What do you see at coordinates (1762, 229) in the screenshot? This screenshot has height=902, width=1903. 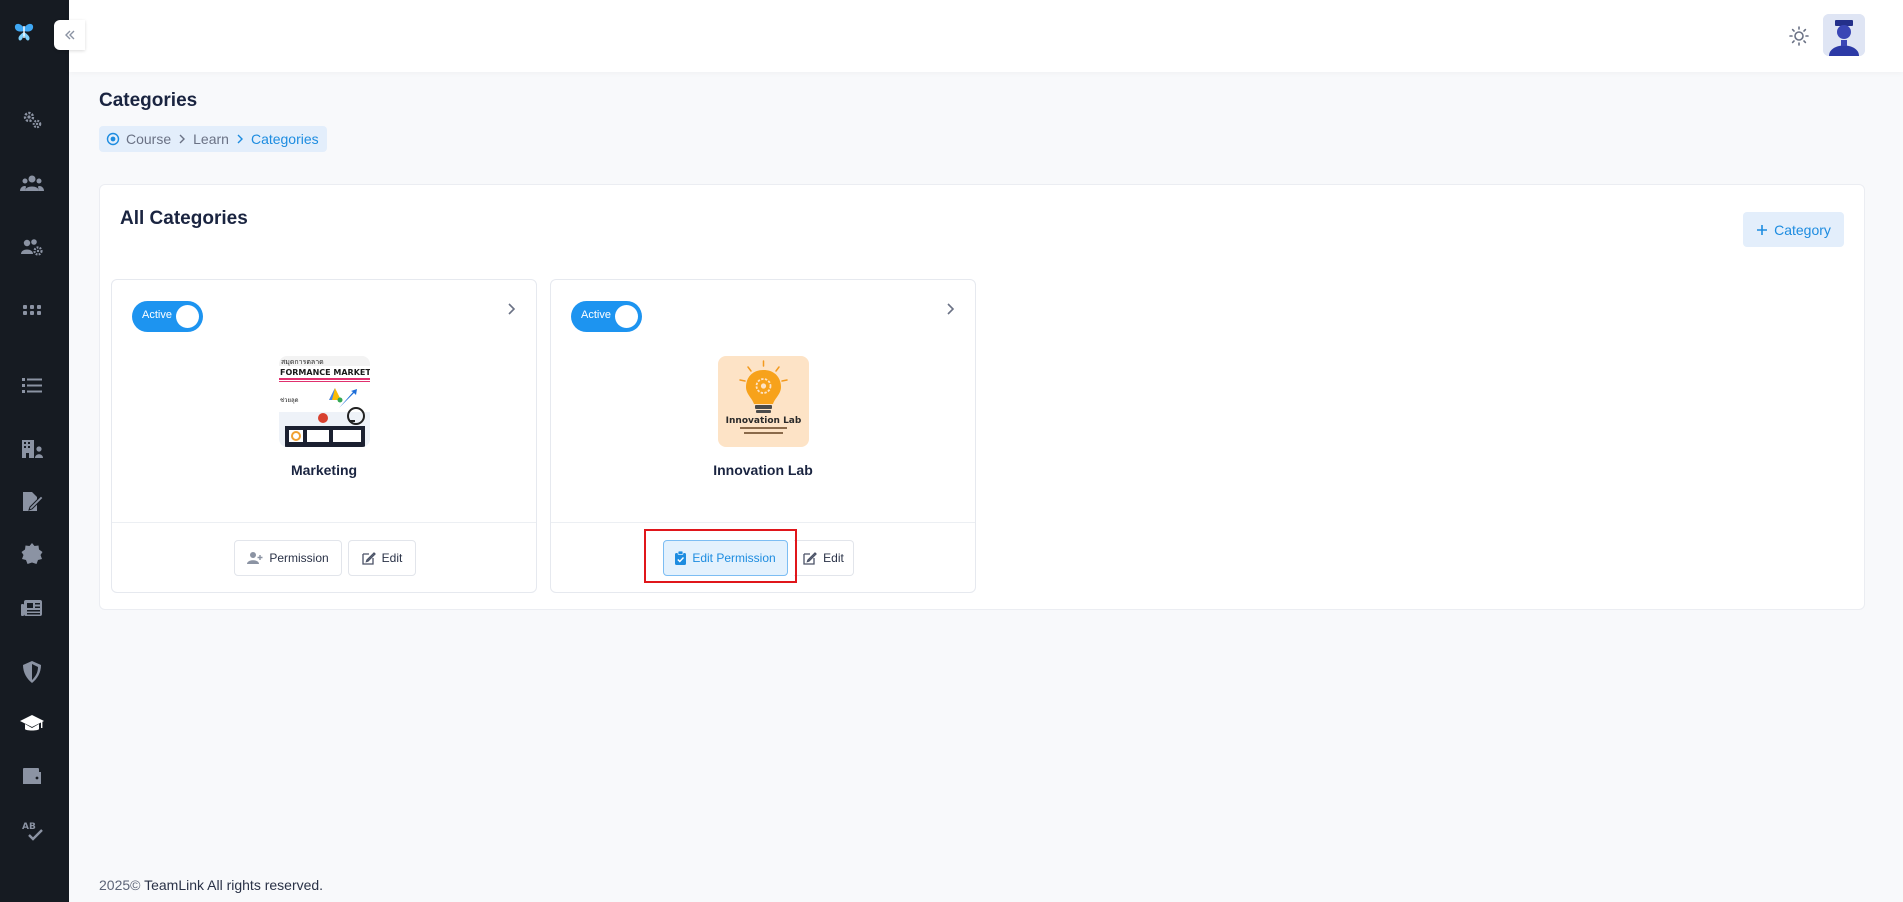 I see `plus-icon` at bounding box center [1762, 229].